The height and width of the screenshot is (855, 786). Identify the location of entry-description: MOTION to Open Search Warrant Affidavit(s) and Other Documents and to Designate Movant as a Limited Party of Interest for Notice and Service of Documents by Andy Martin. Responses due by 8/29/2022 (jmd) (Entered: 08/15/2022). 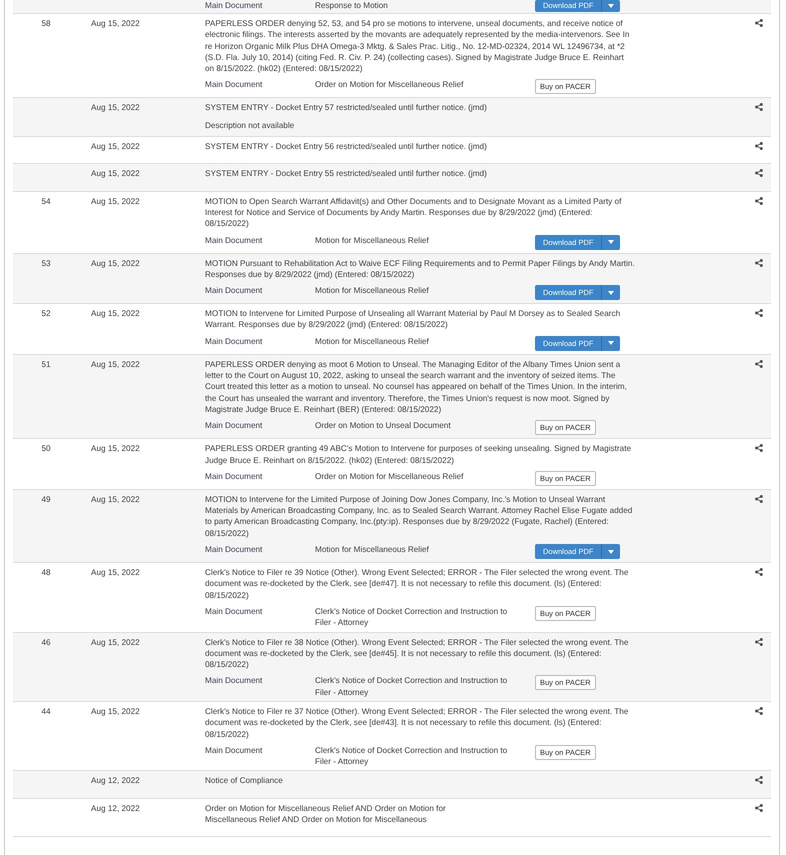
(413, 213).